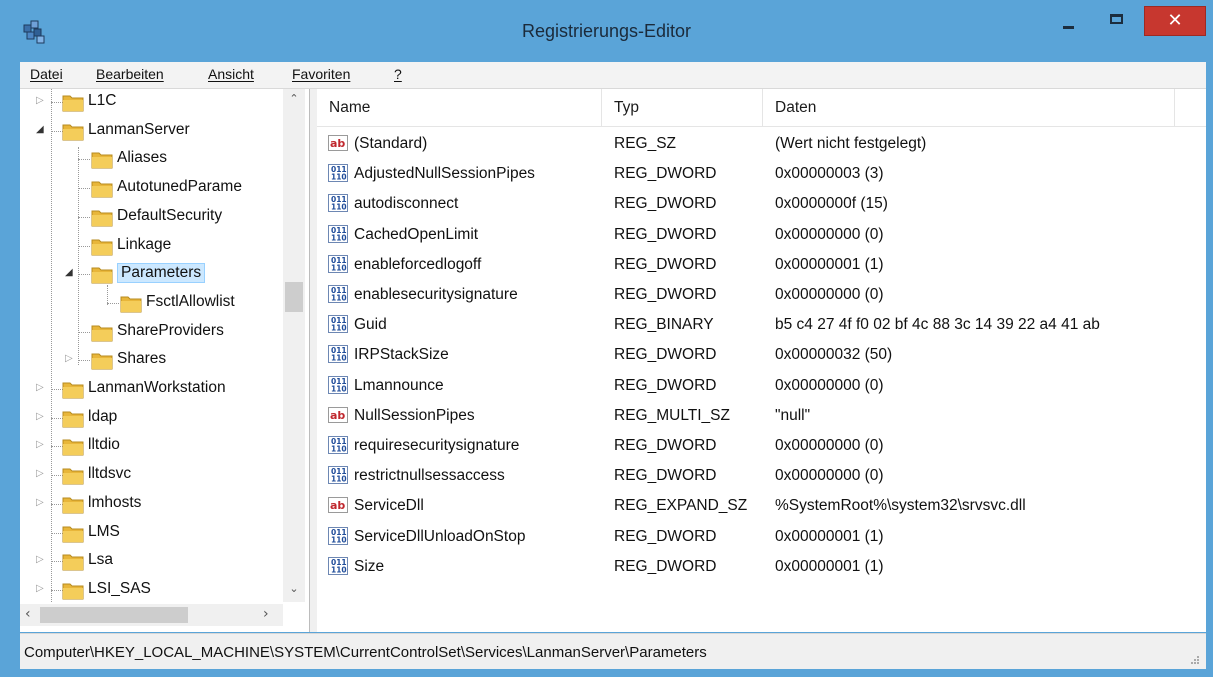 This screenshot has height=677, width=1213. I want to click on tree-item: ◢ LanmanServer, so click(151, 132).